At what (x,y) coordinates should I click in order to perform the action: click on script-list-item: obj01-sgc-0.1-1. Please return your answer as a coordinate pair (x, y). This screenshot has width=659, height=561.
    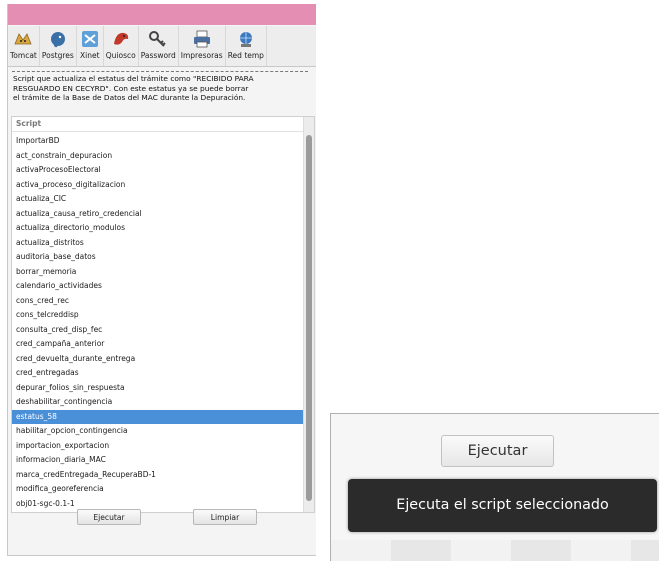
    Looking at the image, I should click on (158, 504).